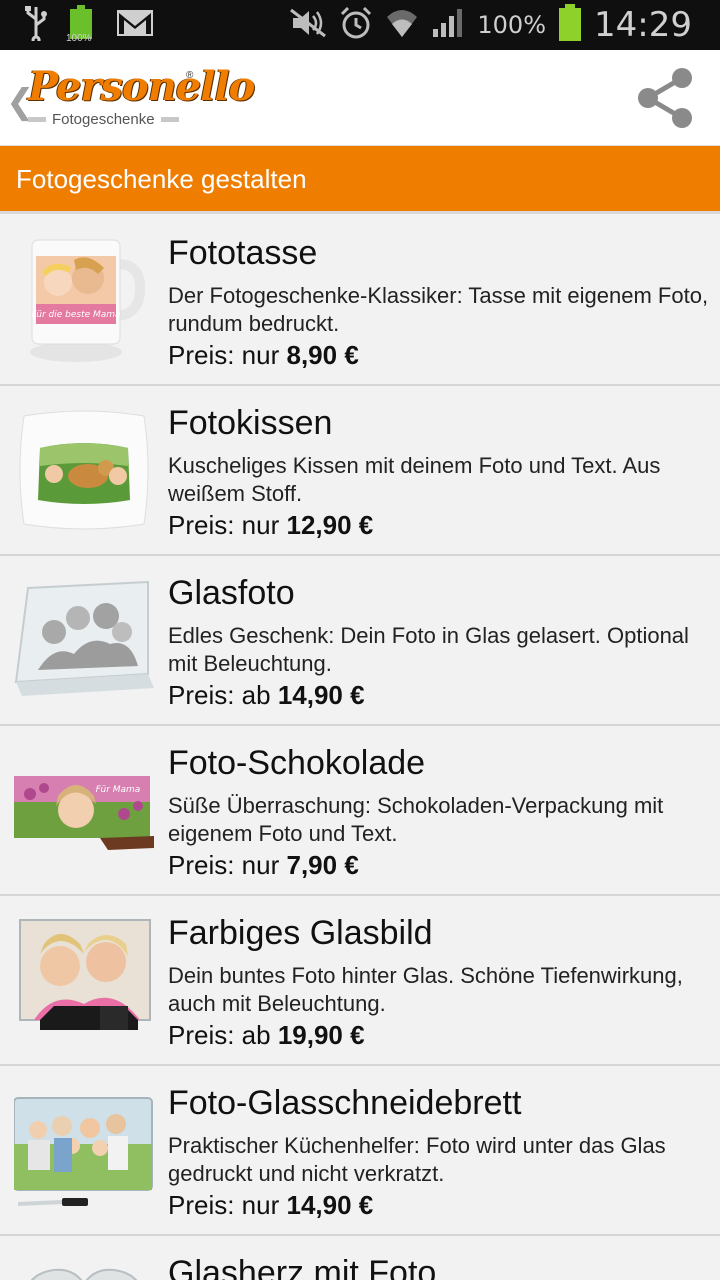 This screenshot has height=1280, width=720. I want to click on product-price: Preis: ab 19,90 €, so click(266, 1035).